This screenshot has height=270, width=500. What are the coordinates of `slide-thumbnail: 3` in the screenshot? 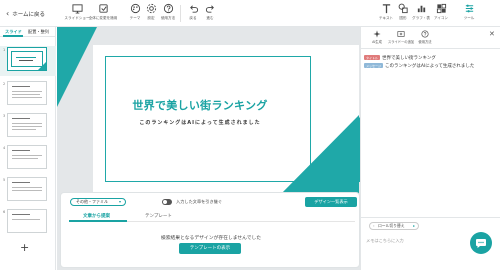 It's located at (28, 127).